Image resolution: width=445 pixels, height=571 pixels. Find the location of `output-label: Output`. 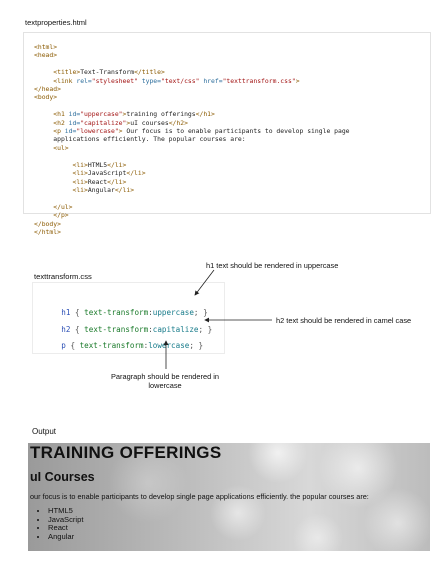

output-label: Output is located at coordinates (44, 431).